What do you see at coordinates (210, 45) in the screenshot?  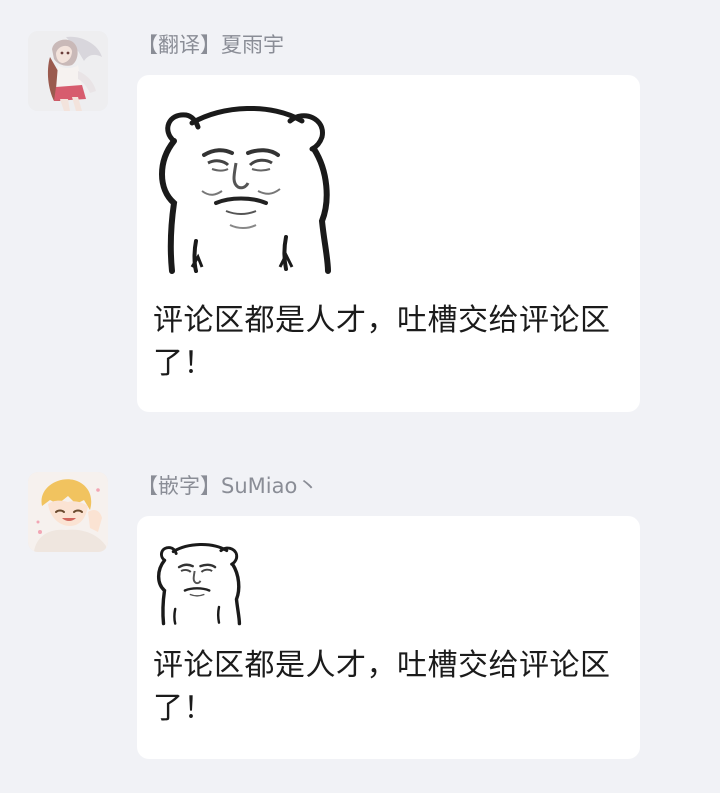 I see `sender-name: 【翻译】夏雨宇` at bounding box center [210, 45].